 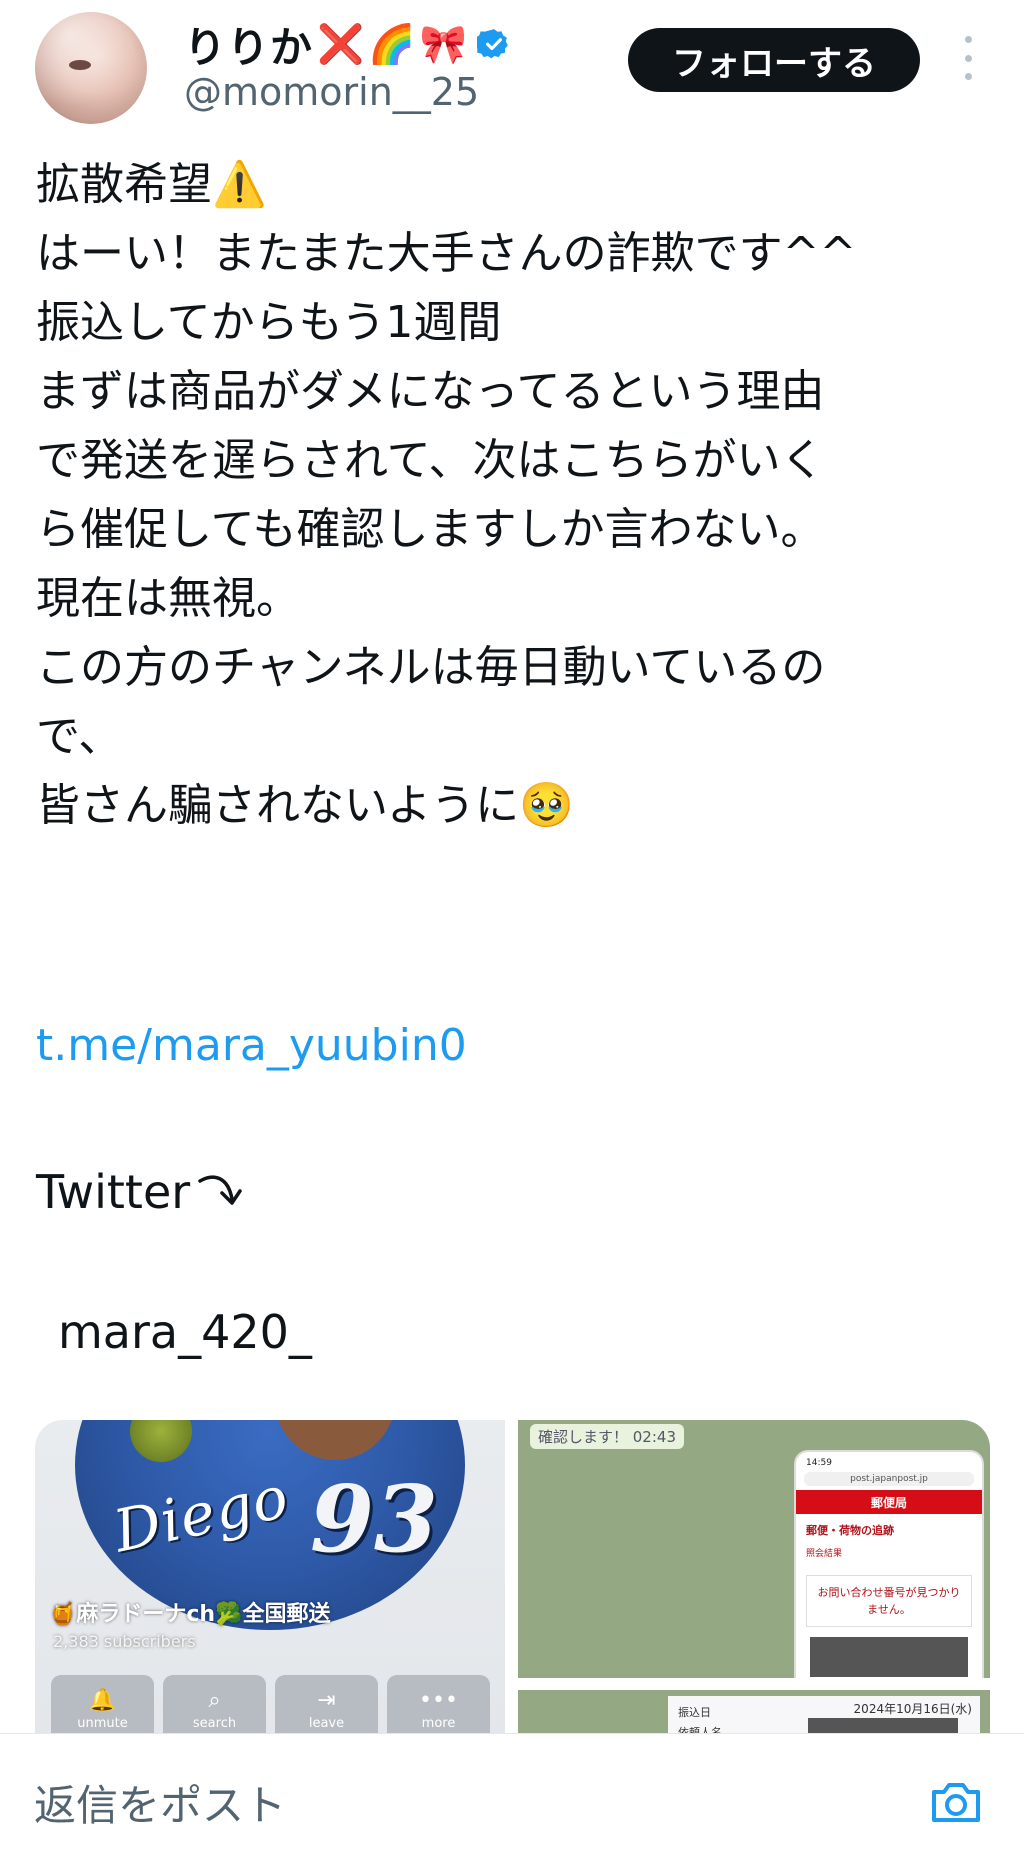 I want to click on post-line: この方のチャンネルは毎日動いているの, so click(x=431, y=667).